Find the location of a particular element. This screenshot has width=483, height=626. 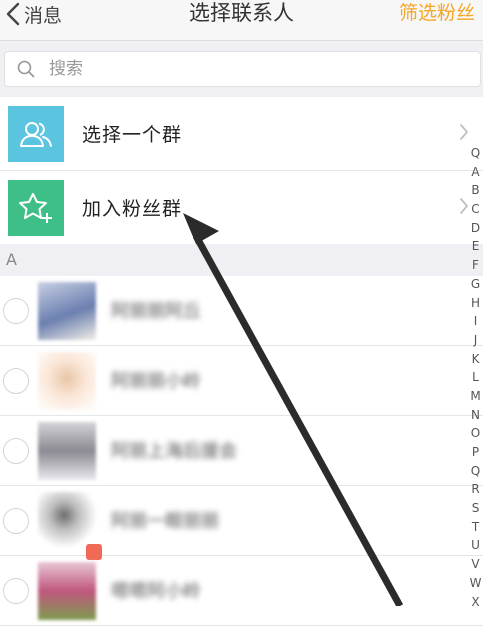

index-letter: H is located at coordinates (475, 303).